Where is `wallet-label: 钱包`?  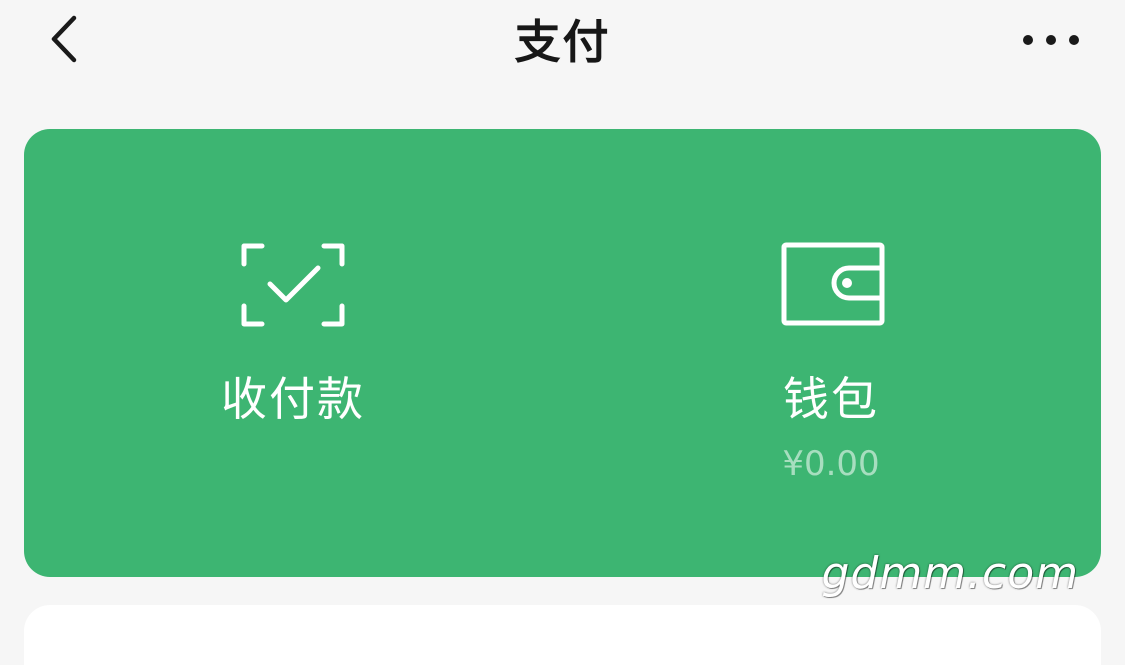
wallet-label: 钱包 is located at coordinates (831, 399).